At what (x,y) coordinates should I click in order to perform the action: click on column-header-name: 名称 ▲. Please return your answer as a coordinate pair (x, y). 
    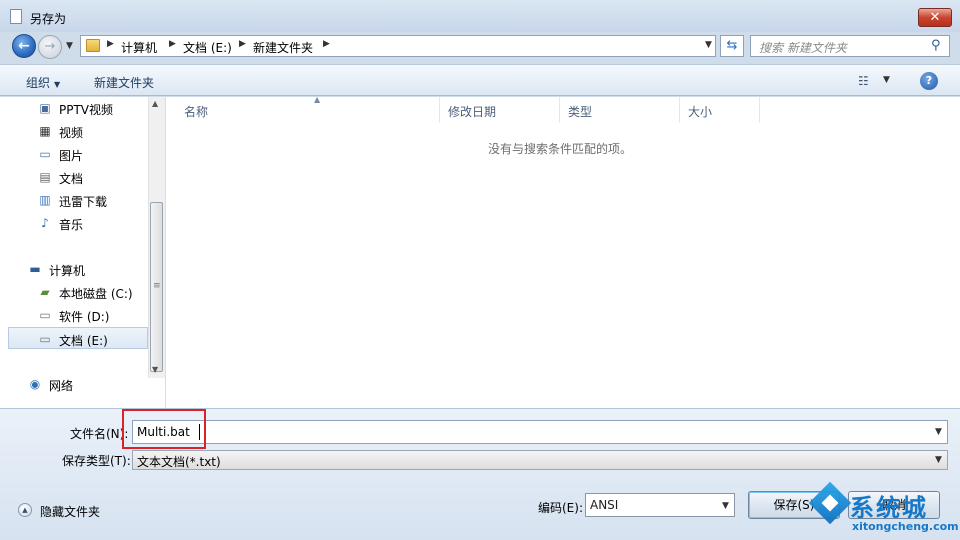
    Looking at the image, I should click on (308, 109).